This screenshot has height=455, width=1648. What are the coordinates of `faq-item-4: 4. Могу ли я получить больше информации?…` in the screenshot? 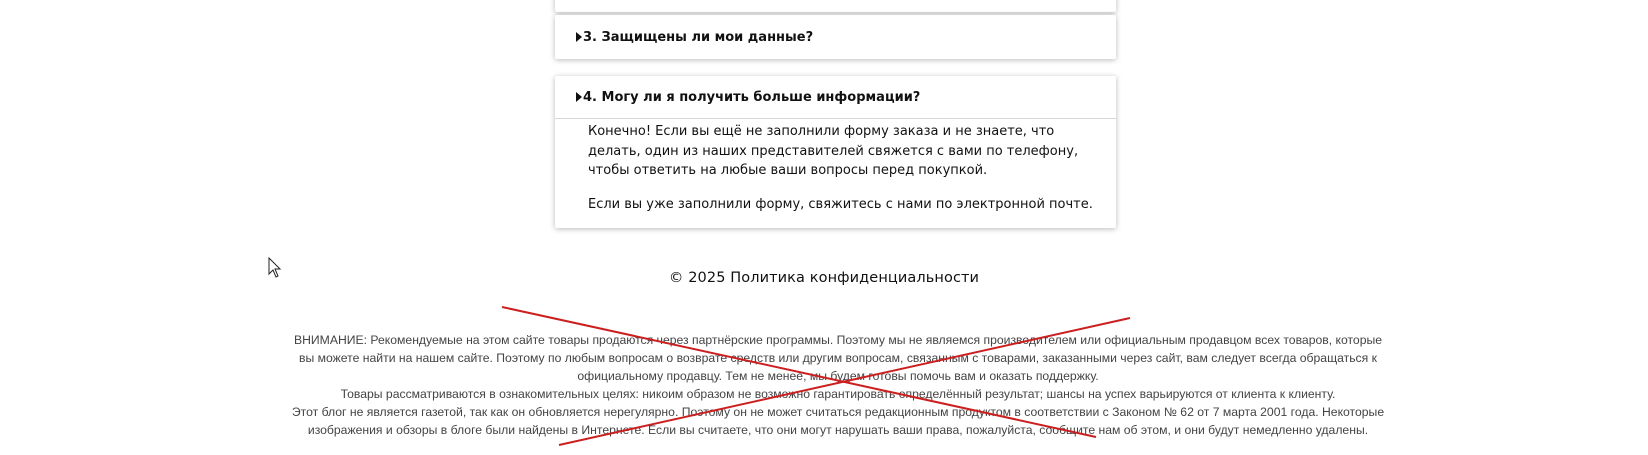 It's located at (835, 152).